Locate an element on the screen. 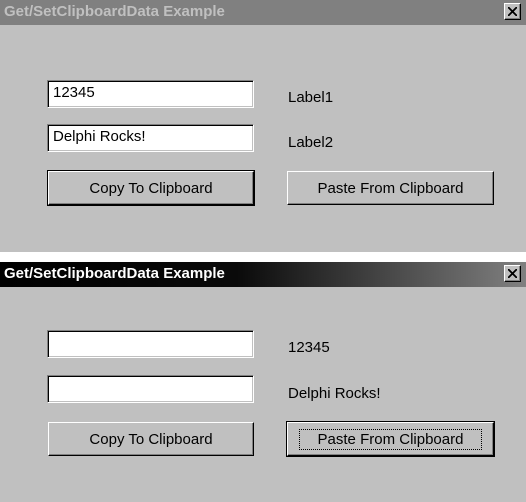  label2: Label2 is located at coordinates (311, 142).